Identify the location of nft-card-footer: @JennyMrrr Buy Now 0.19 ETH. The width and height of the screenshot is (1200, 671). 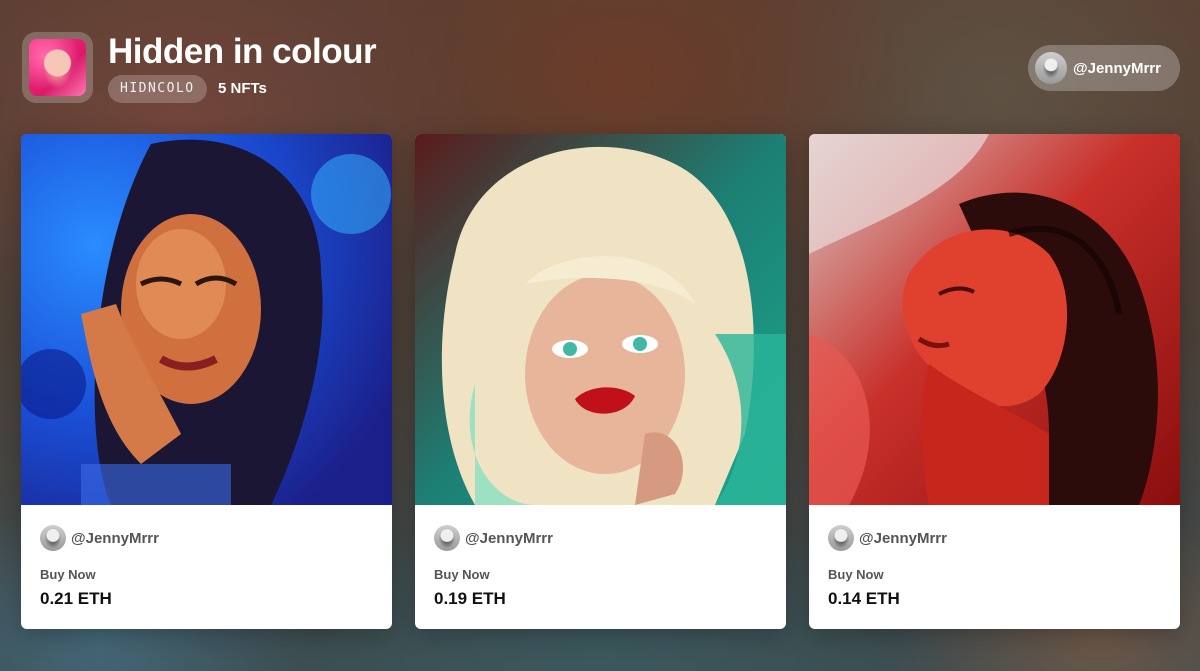
(600, 567).